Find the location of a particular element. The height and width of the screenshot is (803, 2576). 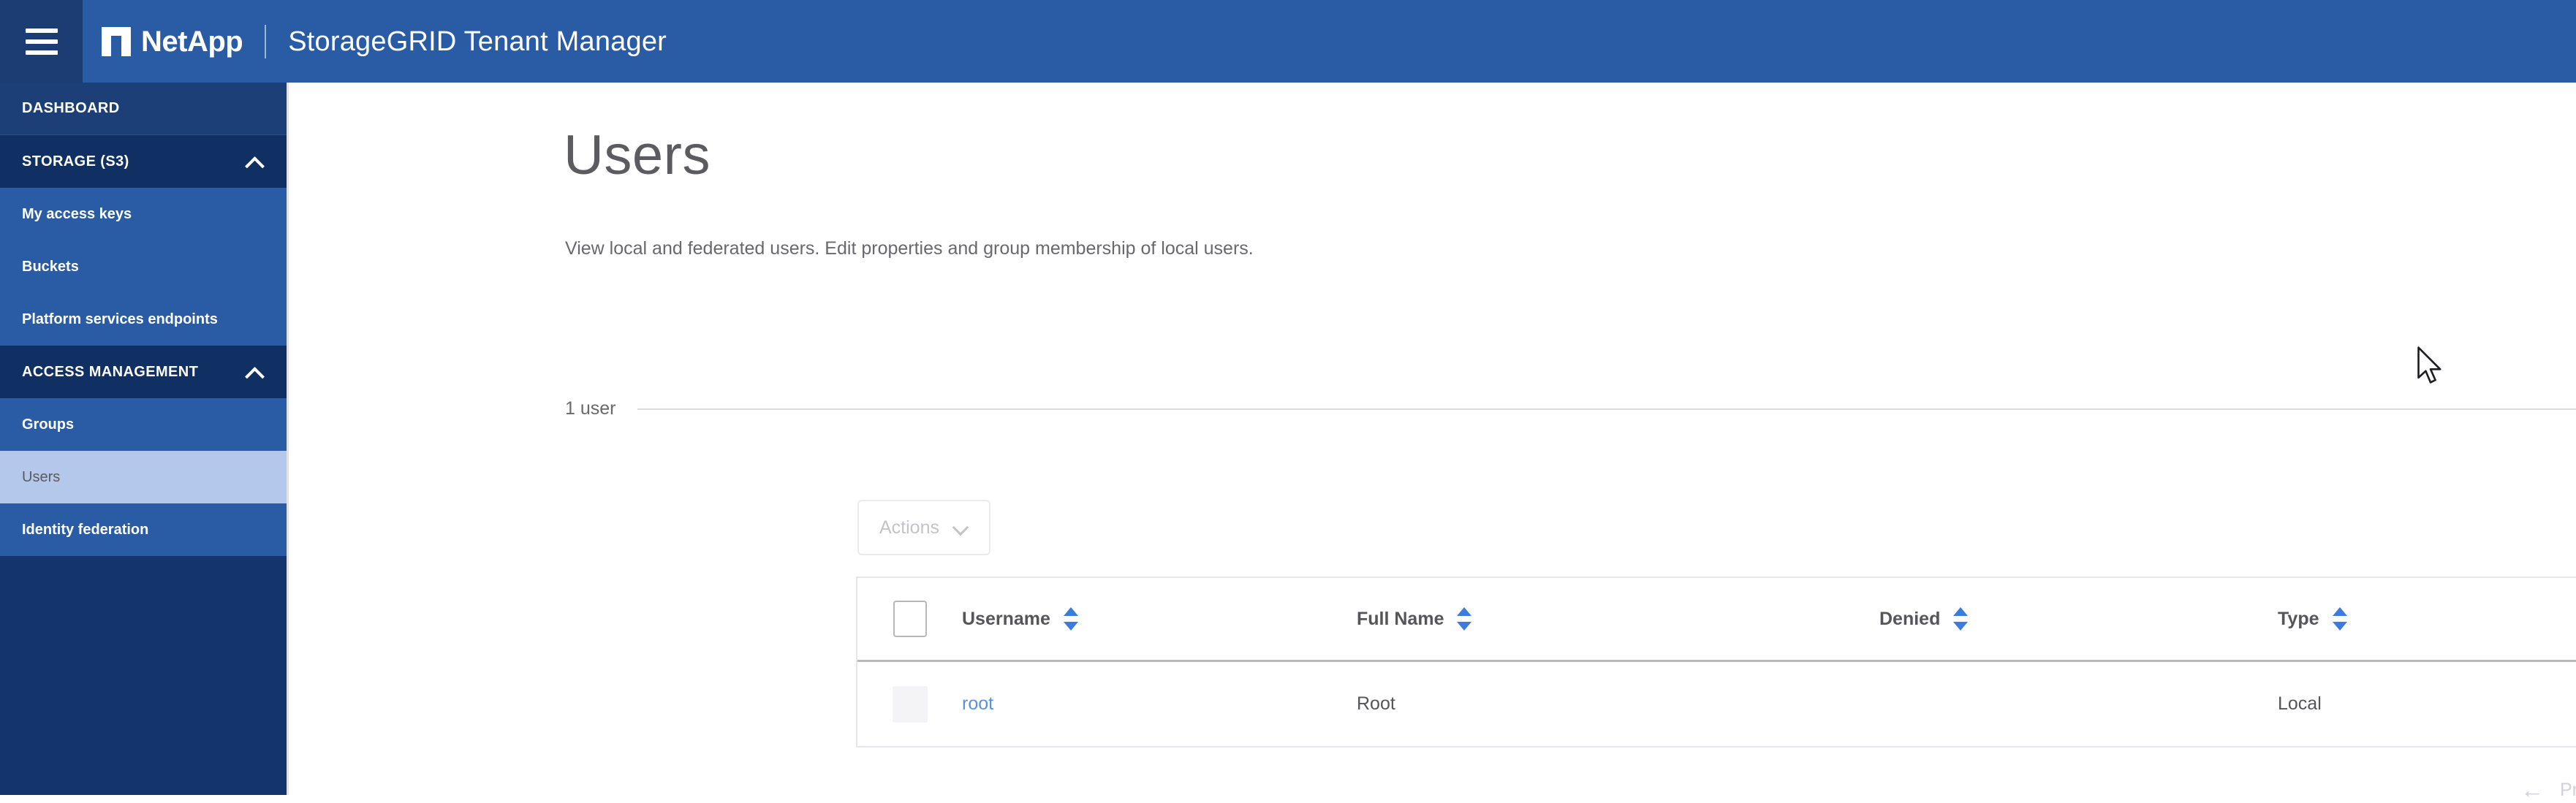

actions-dropdown: Actions is located at coordinates (923, 527).